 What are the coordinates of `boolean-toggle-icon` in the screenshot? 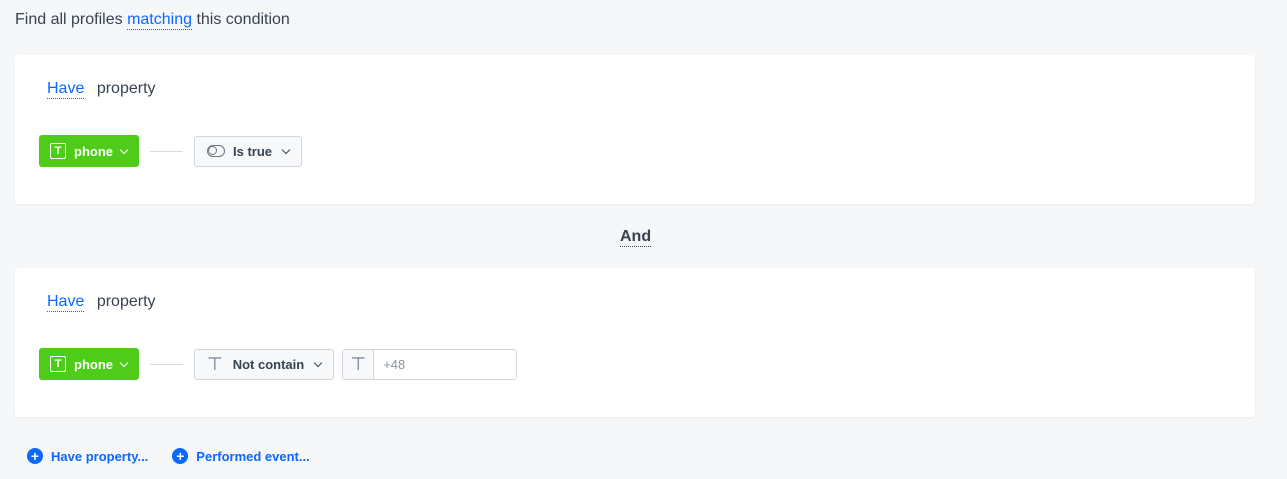 It's located at (216, 151).